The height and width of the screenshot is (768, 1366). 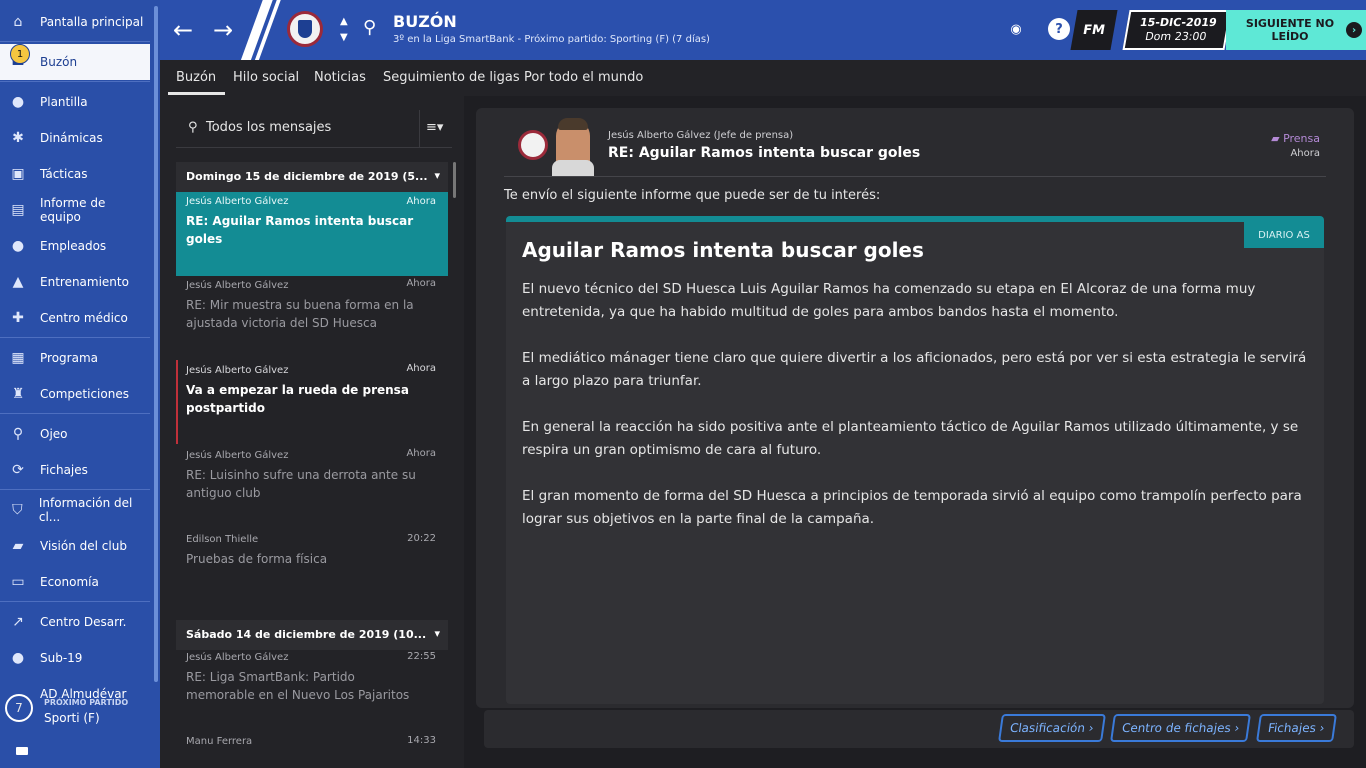 I want to click on tab-buzon: Buzón, so click(x=196, y=77).